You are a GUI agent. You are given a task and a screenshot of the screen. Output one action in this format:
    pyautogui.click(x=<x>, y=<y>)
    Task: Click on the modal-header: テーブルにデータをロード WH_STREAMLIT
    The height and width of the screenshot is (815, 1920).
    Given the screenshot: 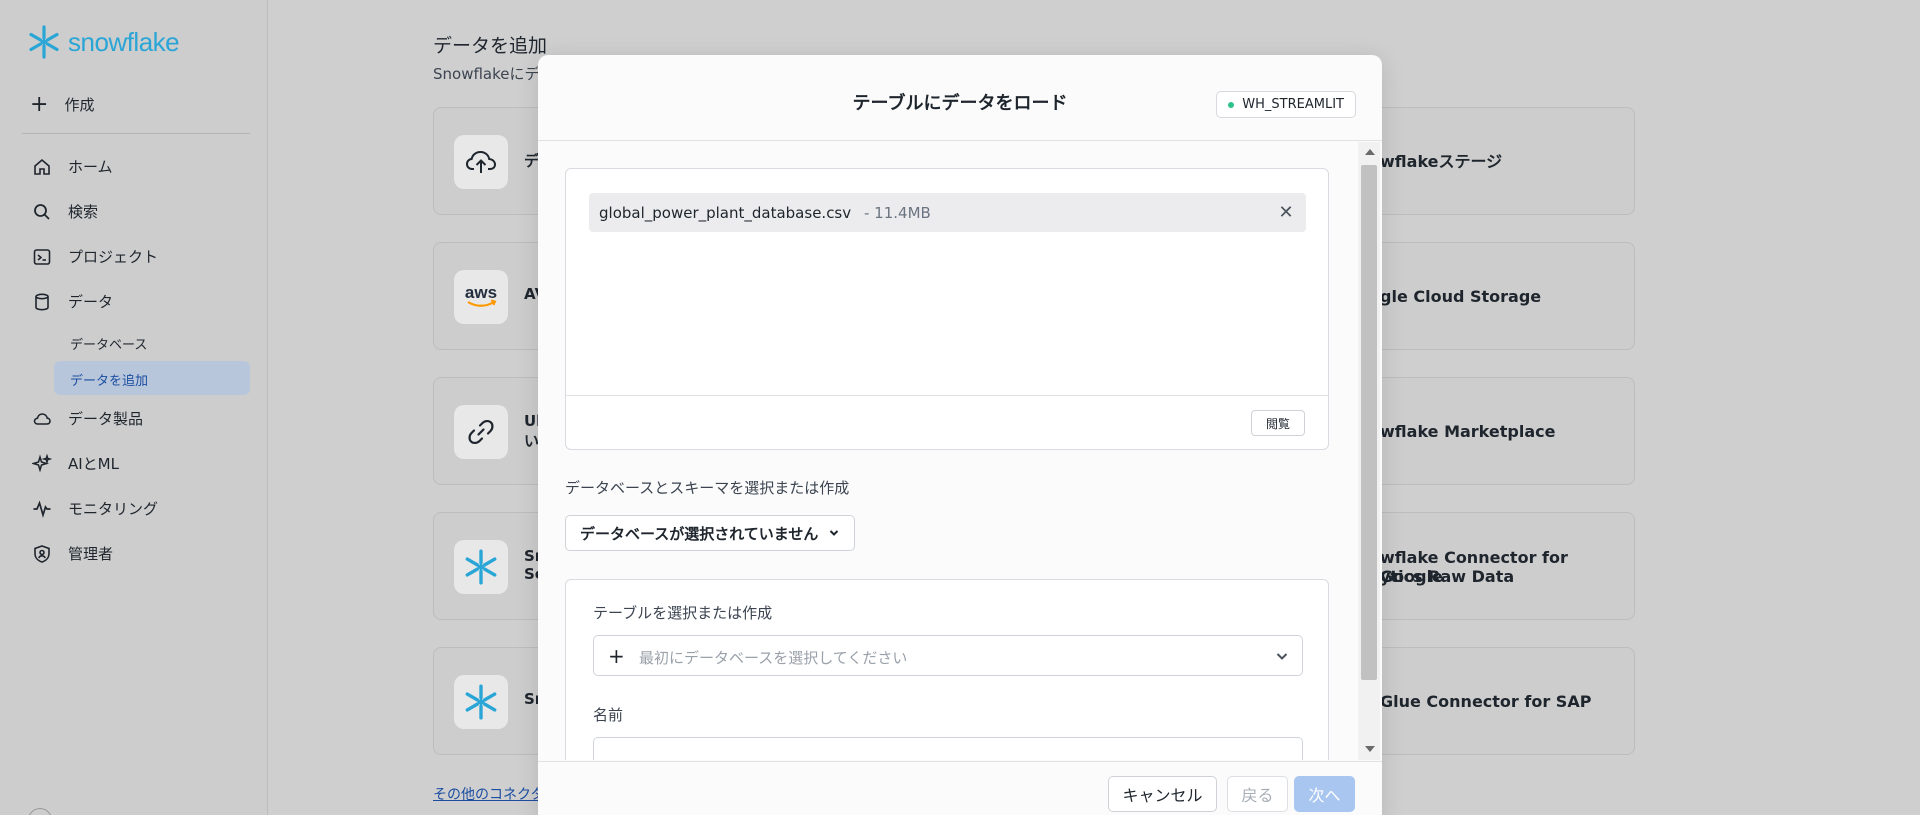 What is the action you would take?
    pyautogui.click(x=960, y=98)
    